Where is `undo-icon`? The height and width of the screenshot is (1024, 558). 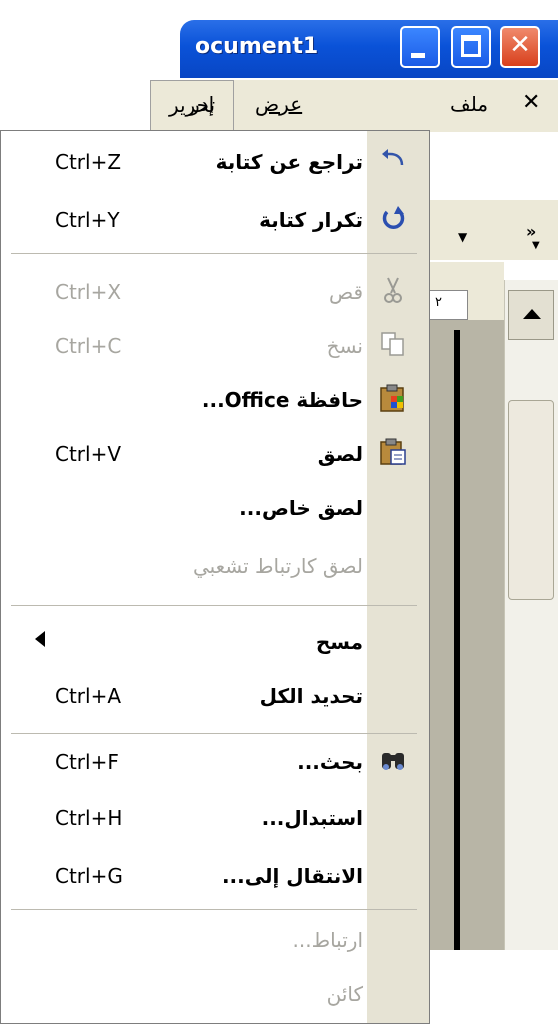 undo-icon is located at coordinates (393, 163).